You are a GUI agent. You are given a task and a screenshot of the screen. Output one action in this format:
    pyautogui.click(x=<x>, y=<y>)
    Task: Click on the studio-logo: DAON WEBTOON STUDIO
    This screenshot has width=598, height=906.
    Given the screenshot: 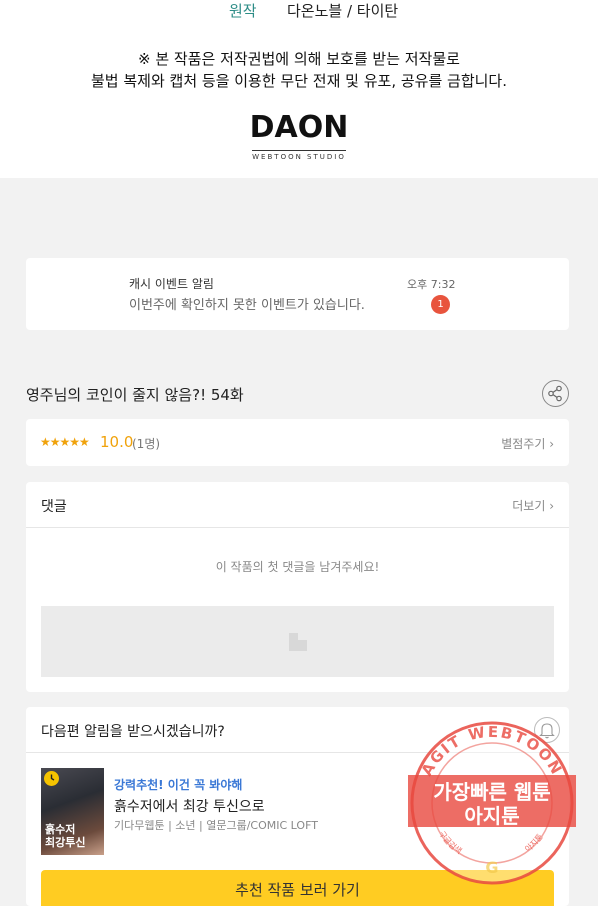 What is the action you would take?
    pyautogui.click(x=299, y=136)
    